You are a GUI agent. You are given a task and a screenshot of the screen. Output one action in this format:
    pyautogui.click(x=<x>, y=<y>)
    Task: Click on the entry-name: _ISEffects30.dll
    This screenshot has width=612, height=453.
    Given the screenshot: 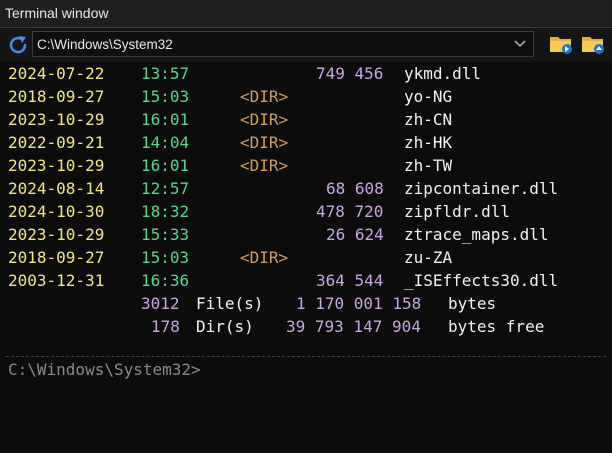 What is the action you would take?
    pyautogui.click(x=481, y=280)
    